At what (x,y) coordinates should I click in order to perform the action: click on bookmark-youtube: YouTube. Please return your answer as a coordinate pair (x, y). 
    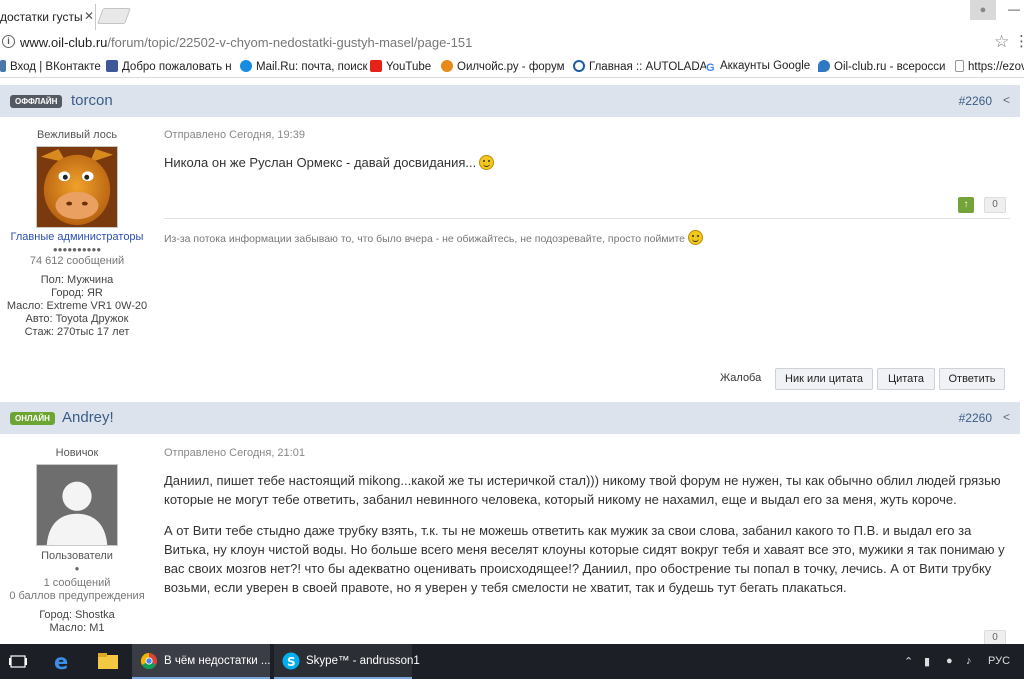
    Looking at the image, I should click on (400, 66).